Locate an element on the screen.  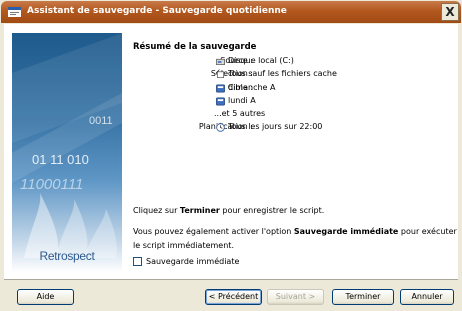
target-value-group-1: dimanche A is located at coordinates (245, 88).